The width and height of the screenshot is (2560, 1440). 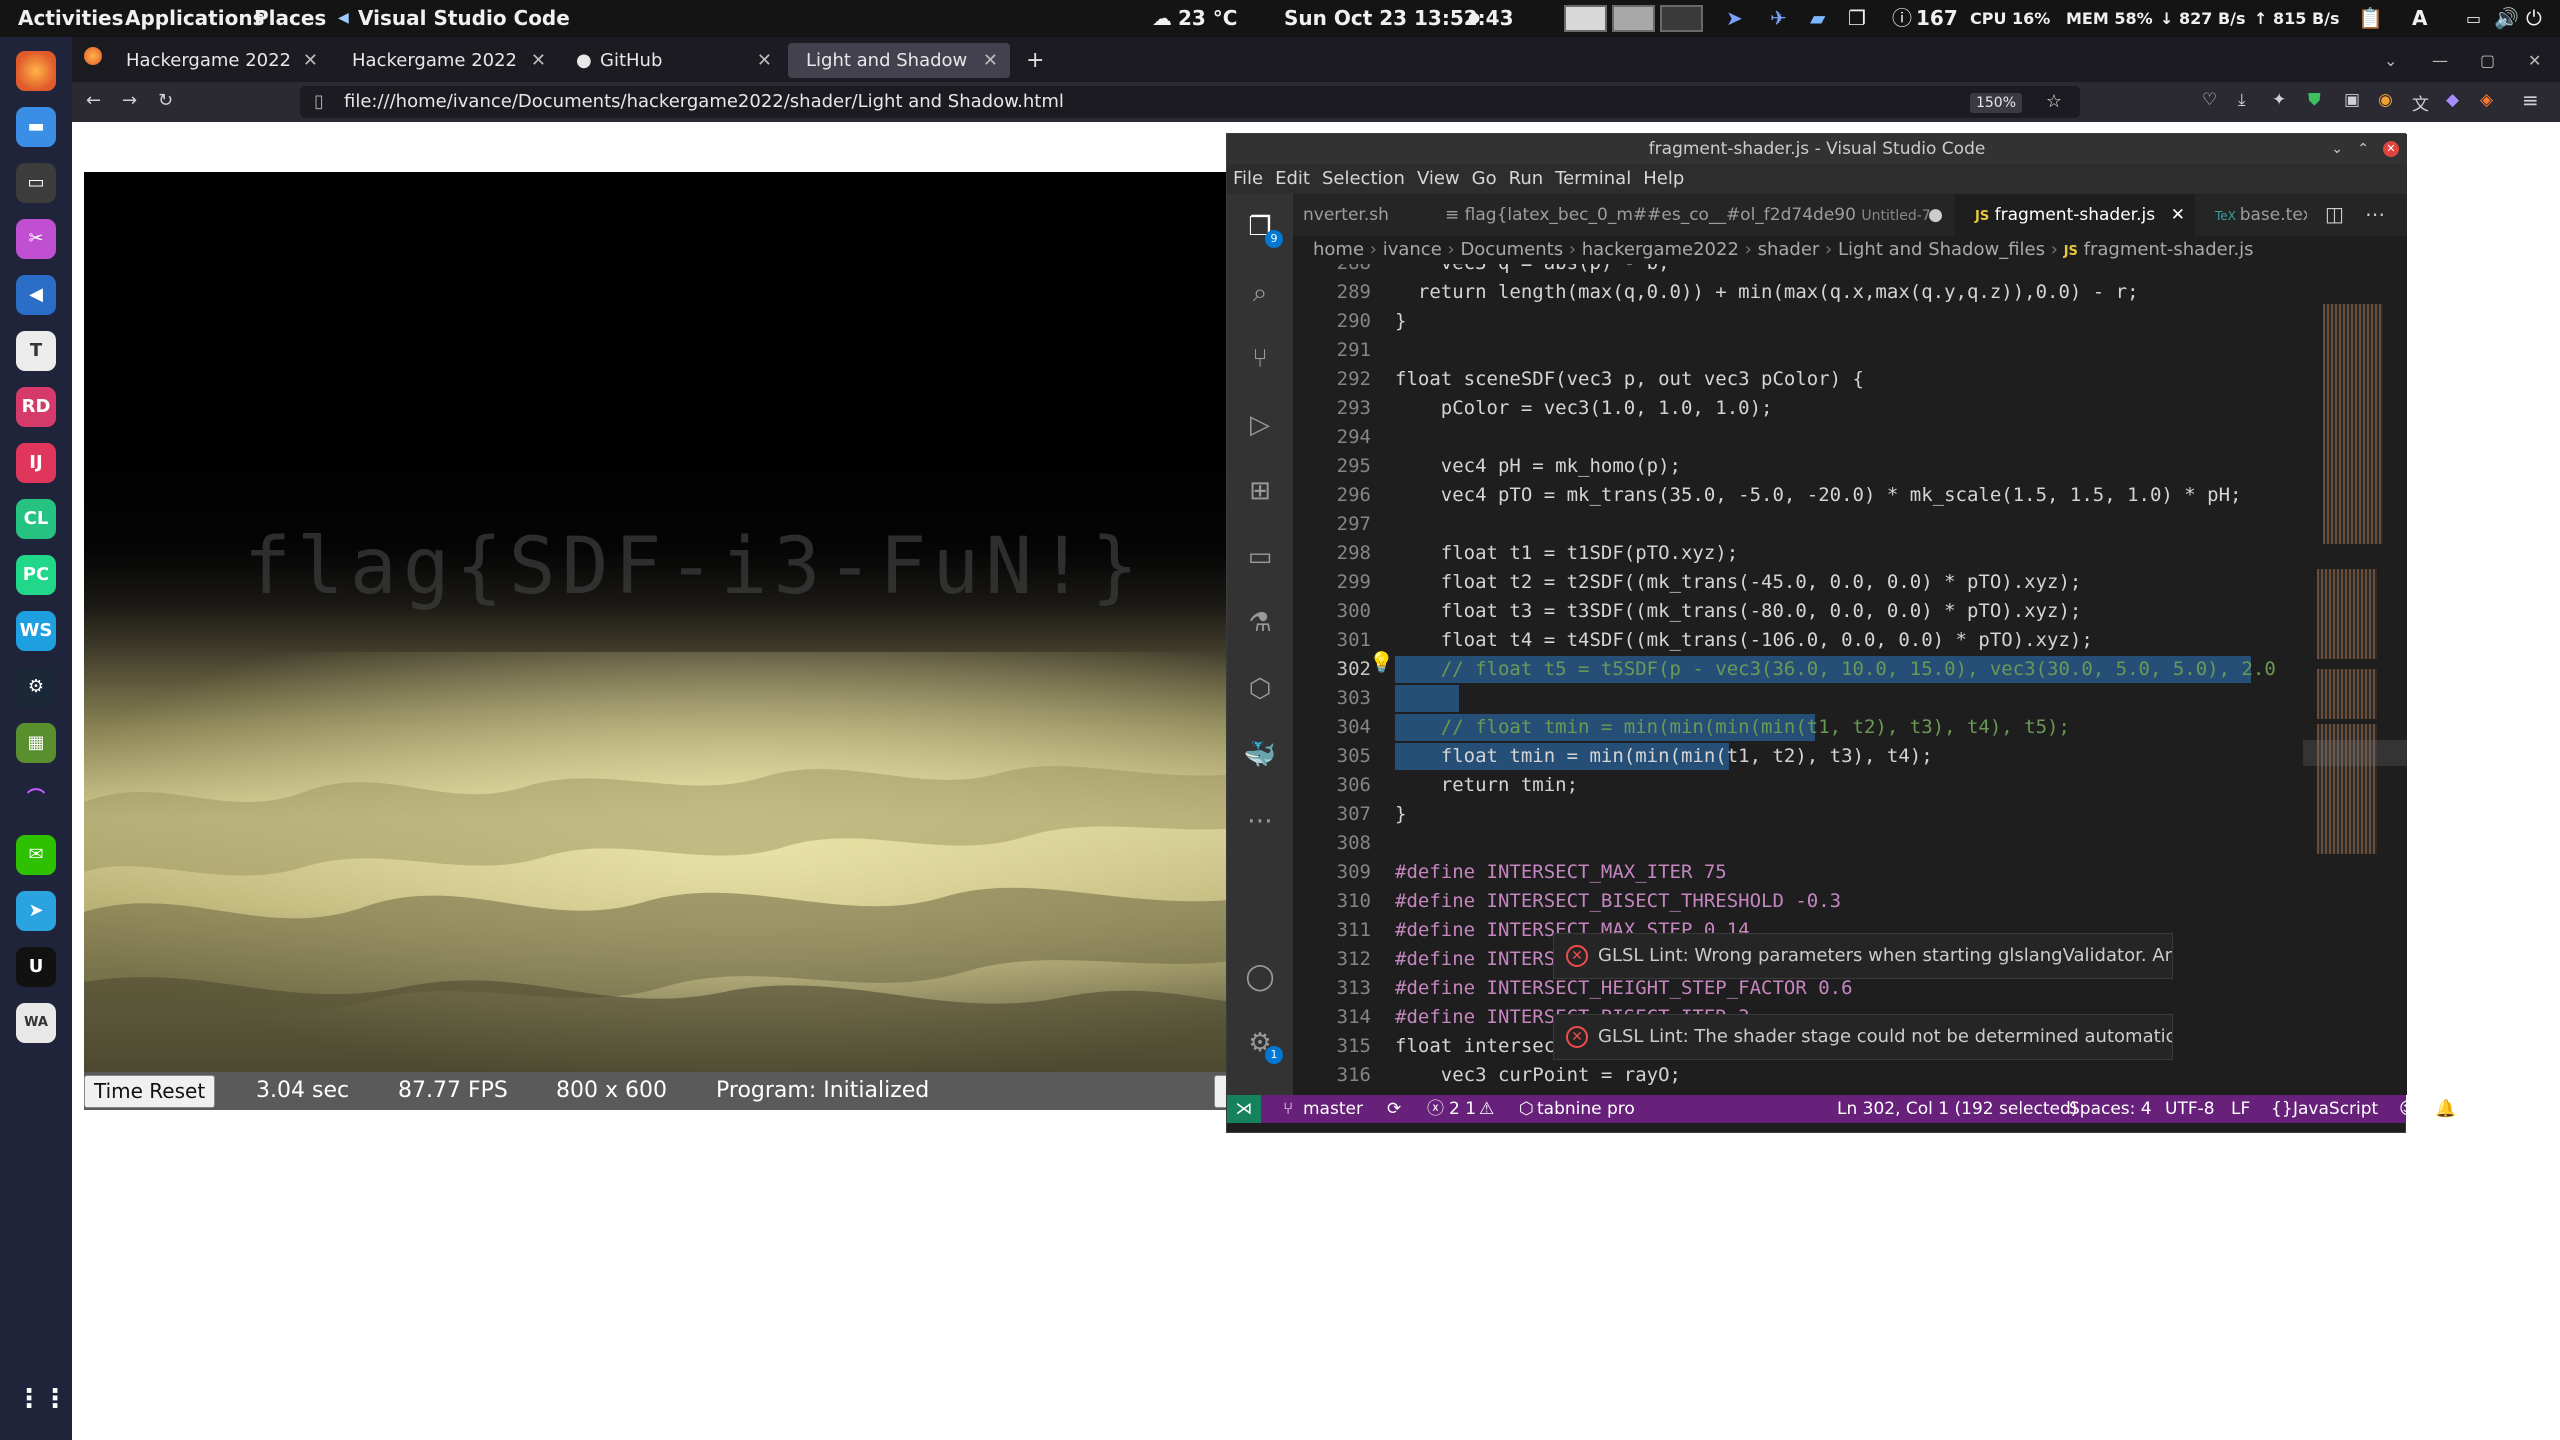 I want to click on intellij-icon: IJ, so click(x=36, y=463).